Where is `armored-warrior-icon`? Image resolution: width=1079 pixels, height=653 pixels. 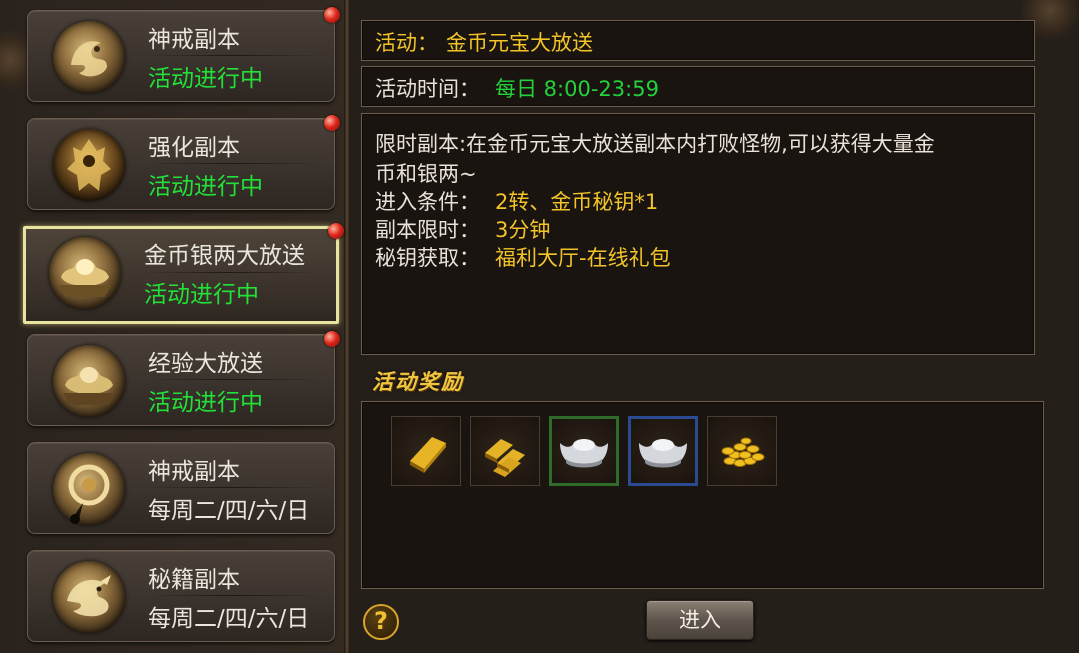 armored-warrior-icon is located at coordinates (89, 165).